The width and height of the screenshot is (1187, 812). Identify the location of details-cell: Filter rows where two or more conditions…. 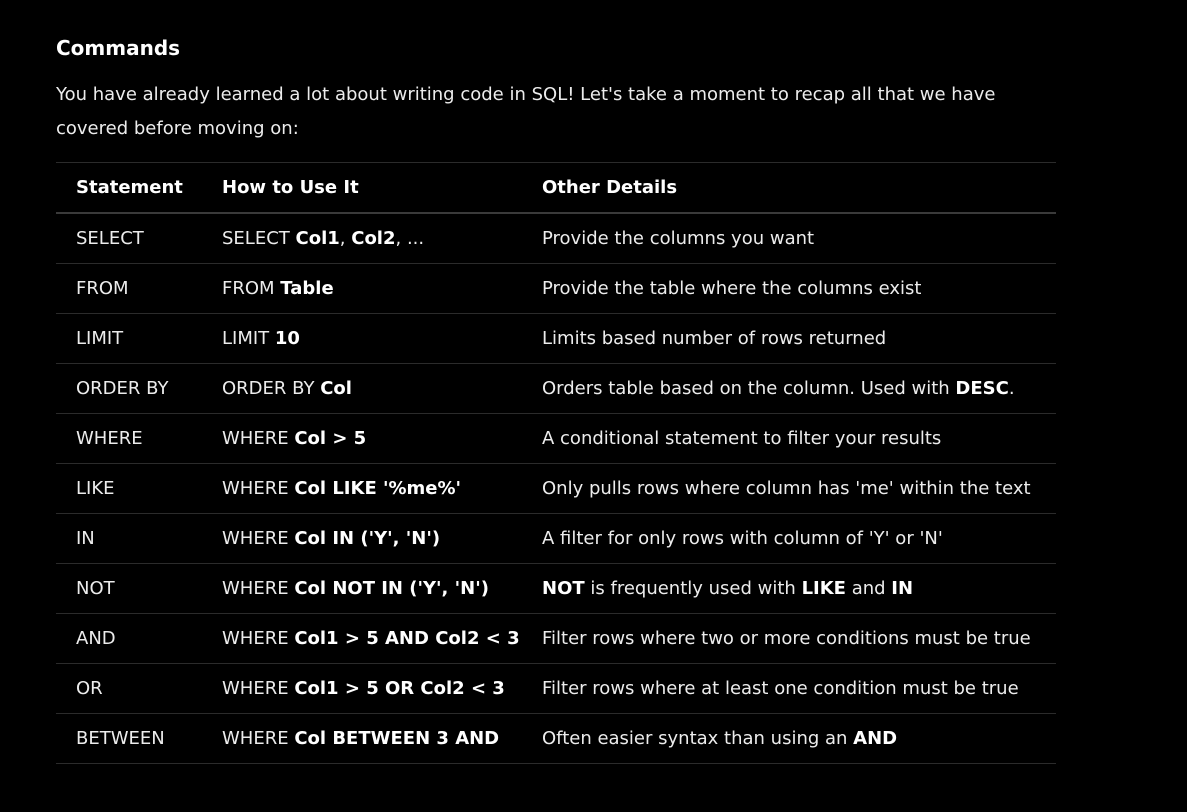
(789, 638).